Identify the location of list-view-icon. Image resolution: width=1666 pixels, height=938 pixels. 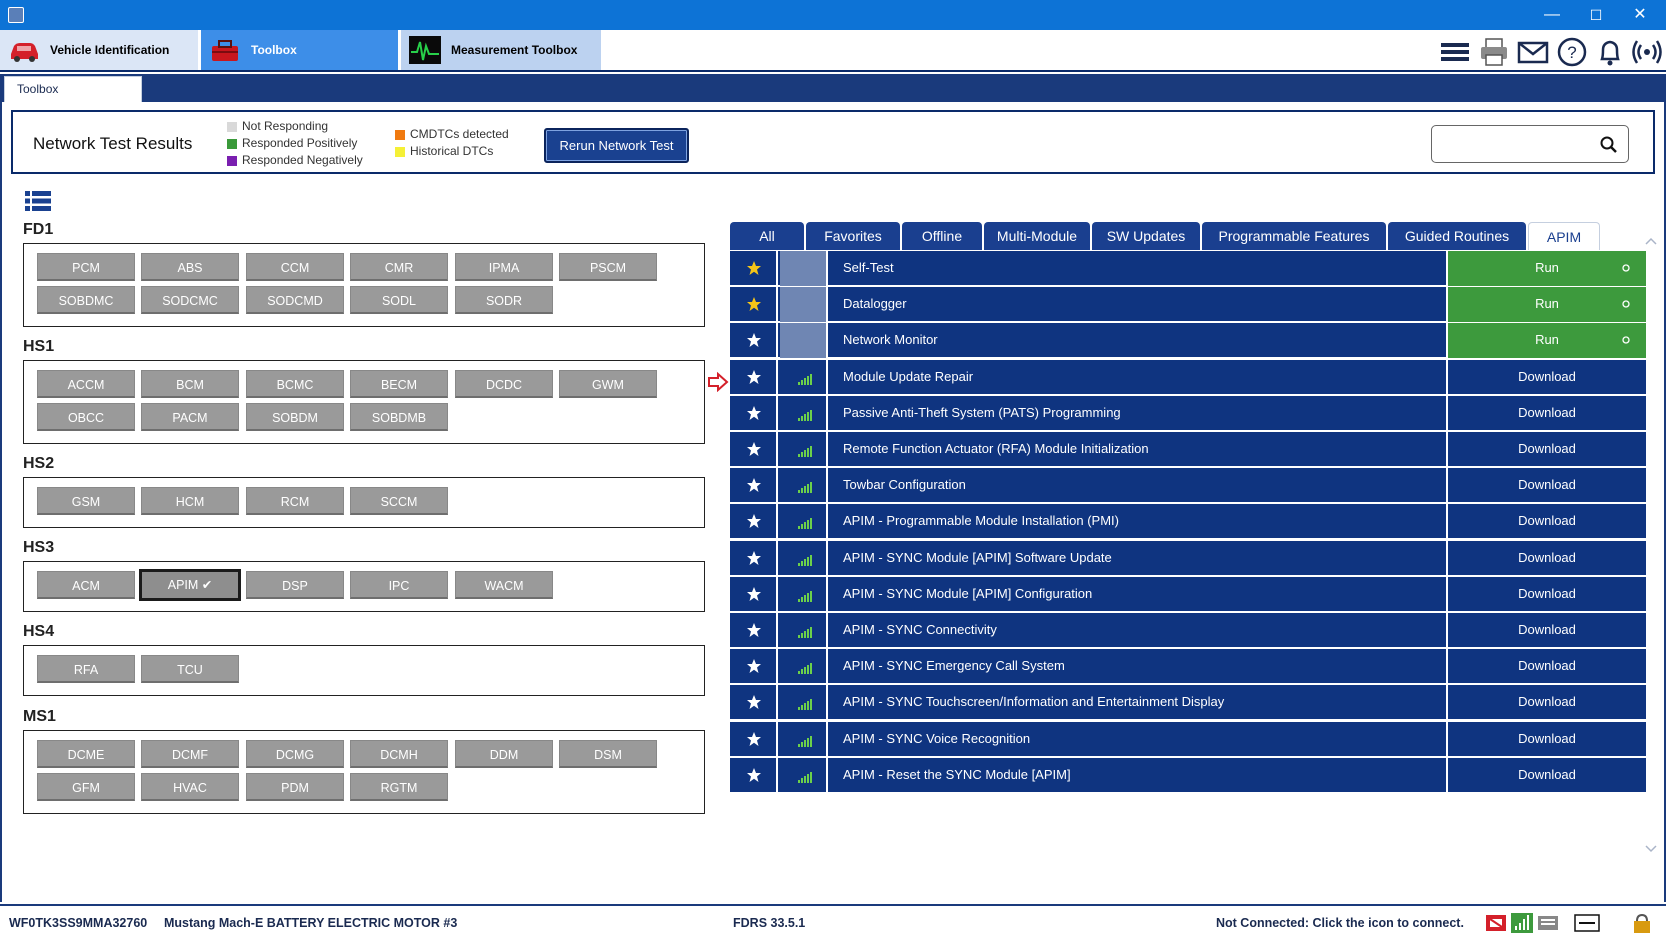
(38, 201).